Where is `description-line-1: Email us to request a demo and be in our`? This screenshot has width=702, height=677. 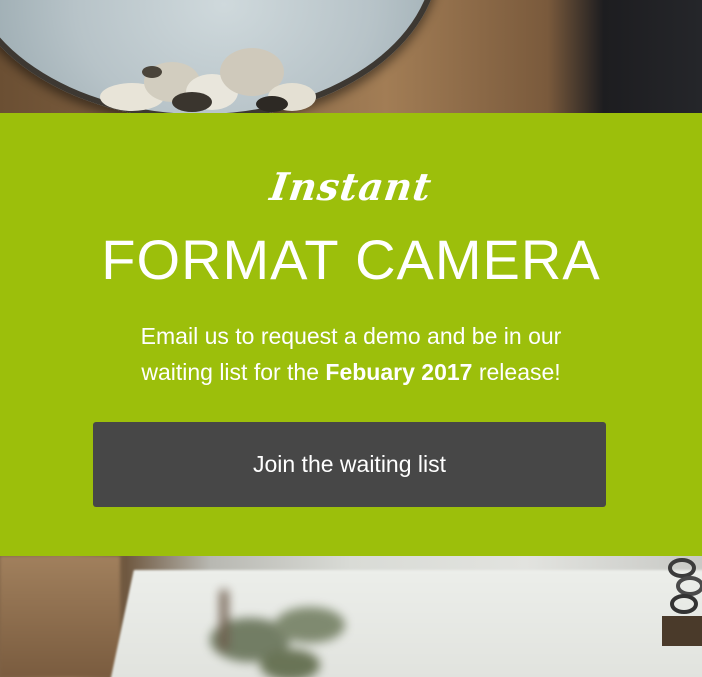 description-line-1: Email us to request a demo and be in our is located at coordinates (351, 336).